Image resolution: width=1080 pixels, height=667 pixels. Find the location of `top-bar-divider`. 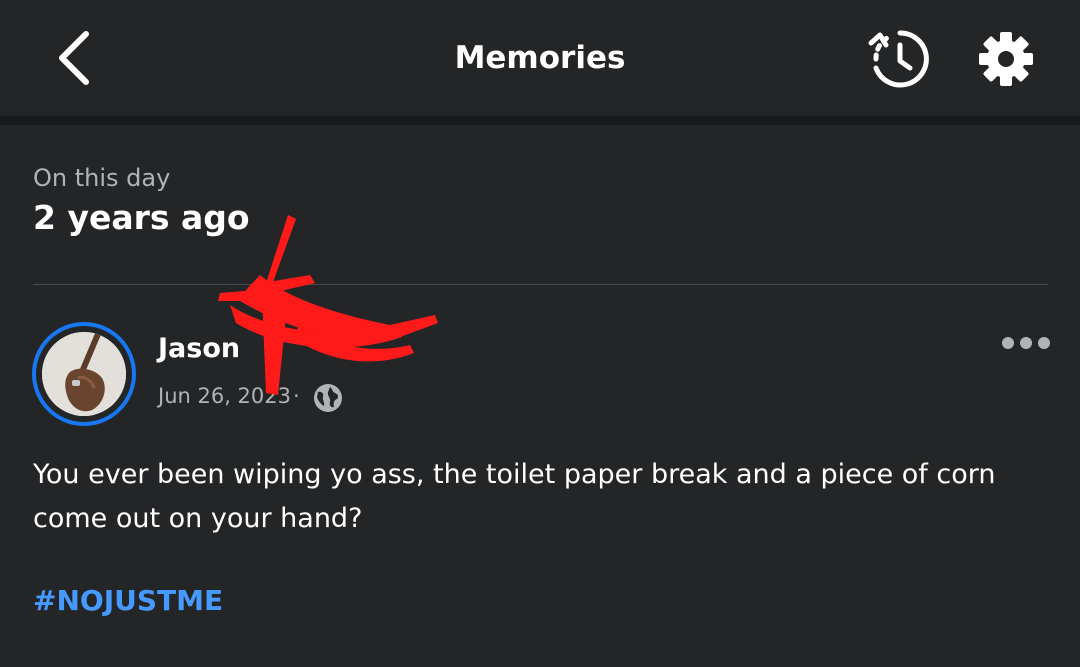

top-bar-divider is located at coordinates (540, 120).